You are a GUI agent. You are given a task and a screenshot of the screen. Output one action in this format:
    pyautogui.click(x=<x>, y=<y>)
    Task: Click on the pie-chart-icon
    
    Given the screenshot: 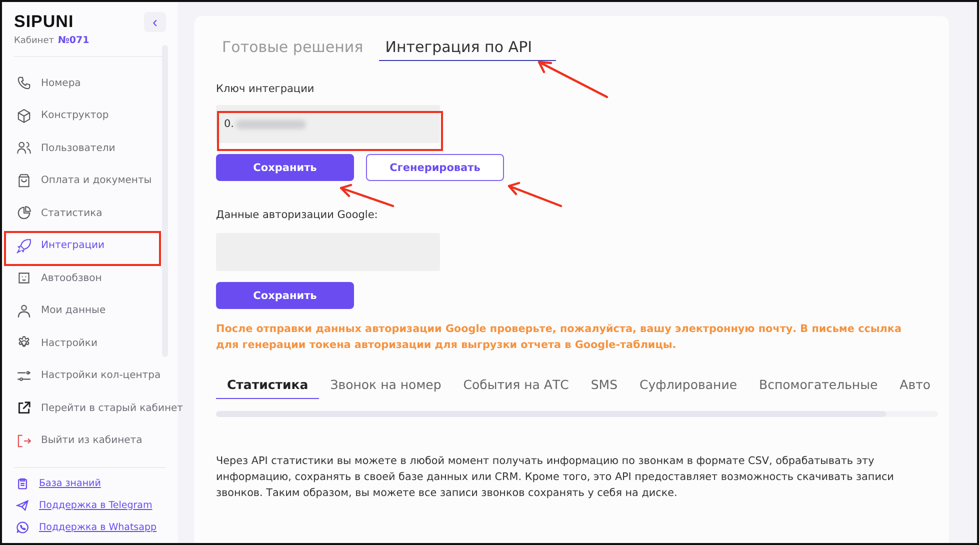 What is the action you would take?
    pyautogui.click(x=24, y=213)
    